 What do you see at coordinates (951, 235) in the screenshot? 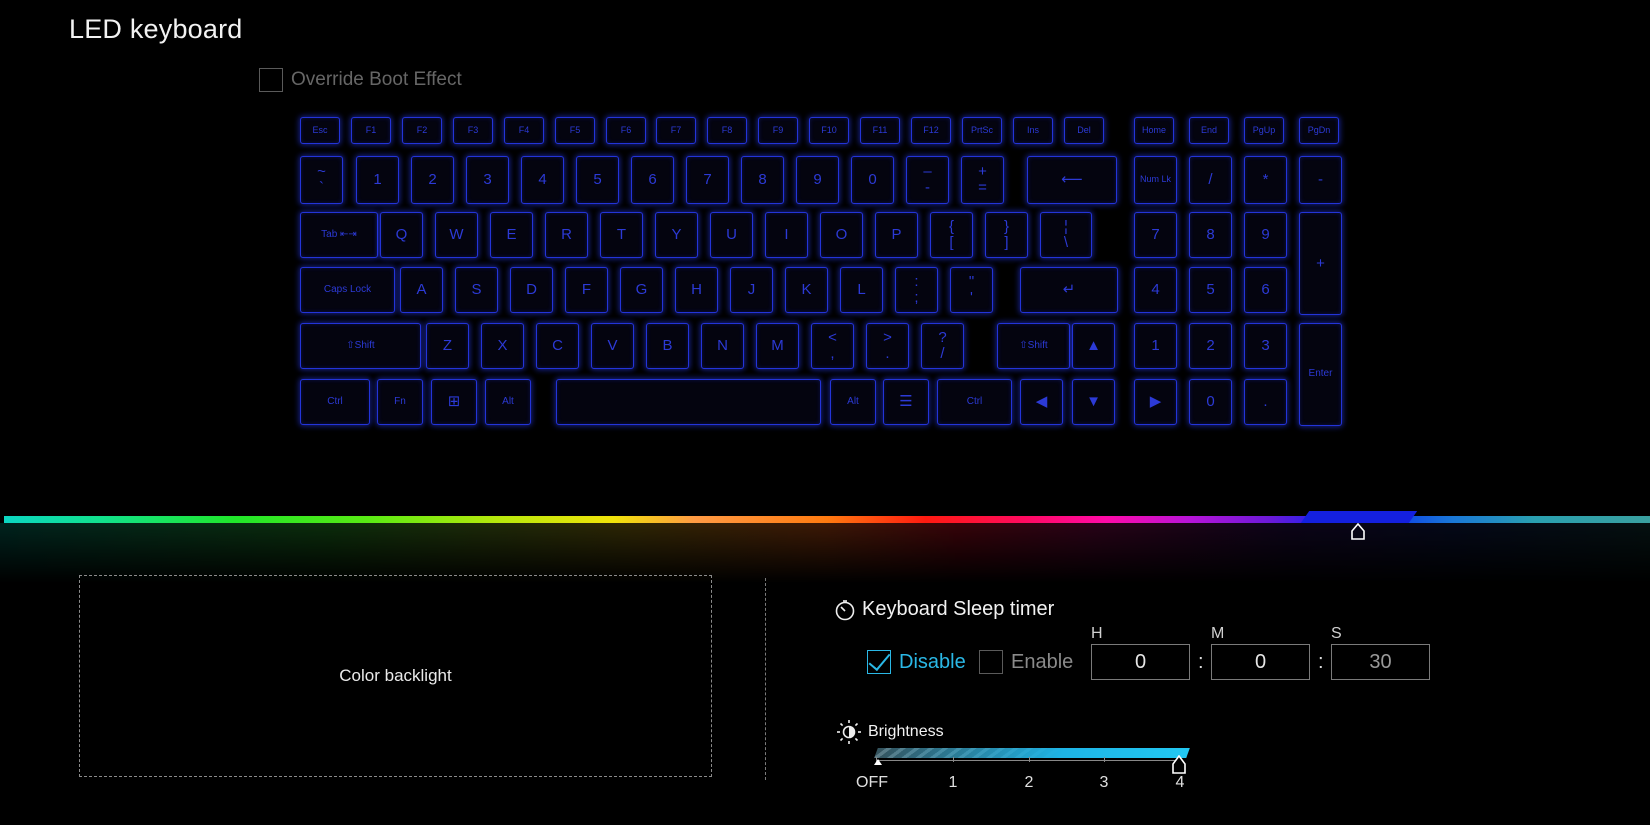
I see `key: { [` at bounding box center [951, 235].